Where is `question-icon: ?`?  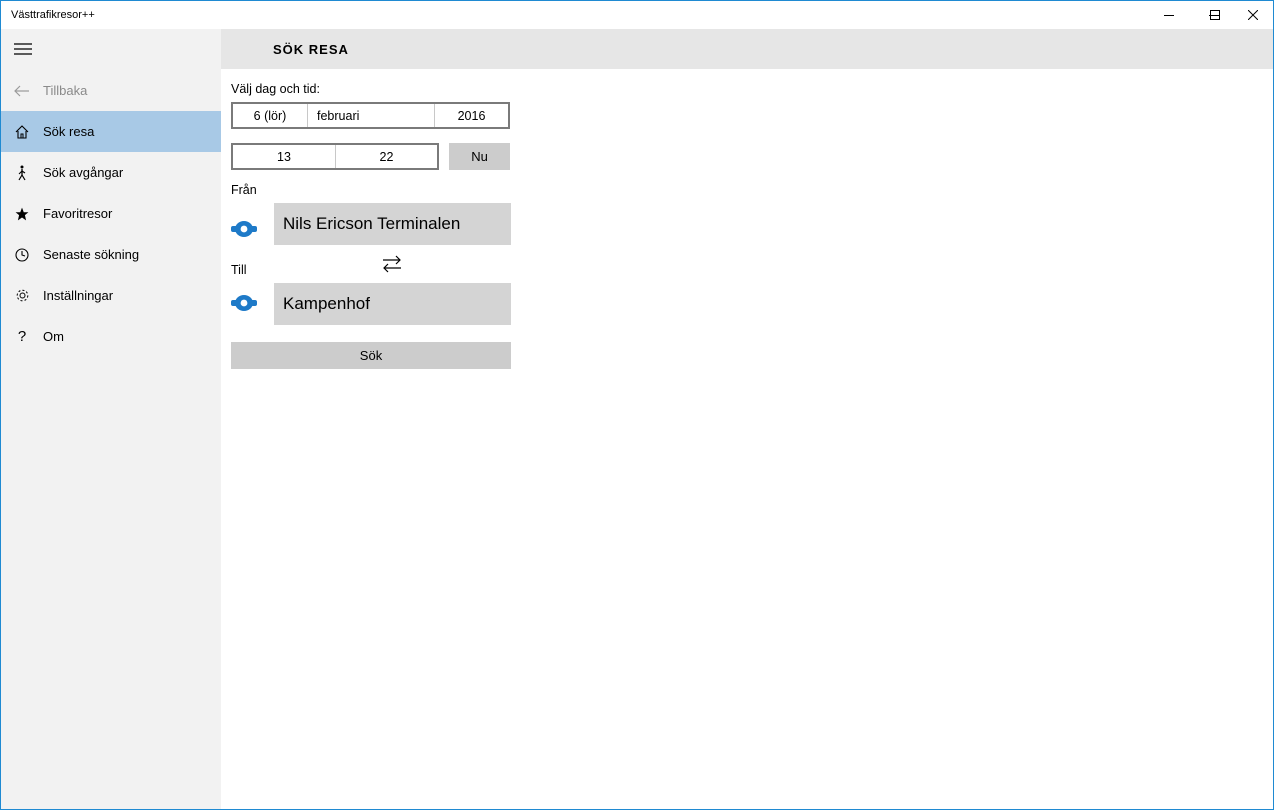 question-icon: ? is located at coordinates (22, 336).